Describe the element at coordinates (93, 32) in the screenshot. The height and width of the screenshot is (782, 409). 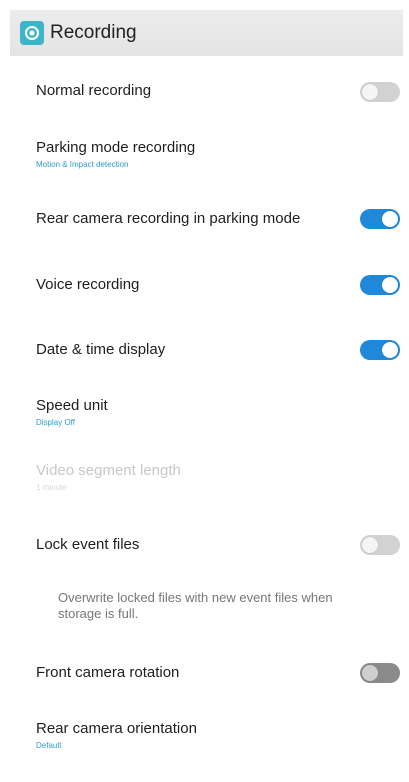
I see `page-title: Recording` at that location.